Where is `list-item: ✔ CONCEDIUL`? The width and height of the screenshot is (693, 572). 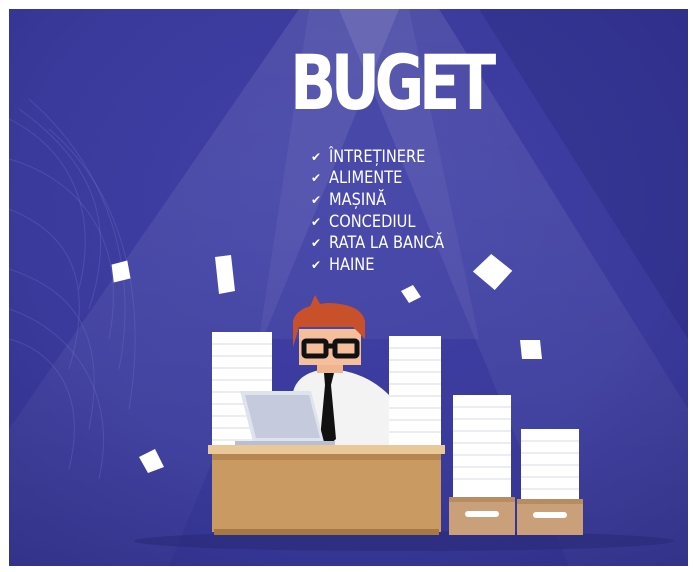 list-item: ✔ CONCEDIUL is located at coordinates (363, 221).